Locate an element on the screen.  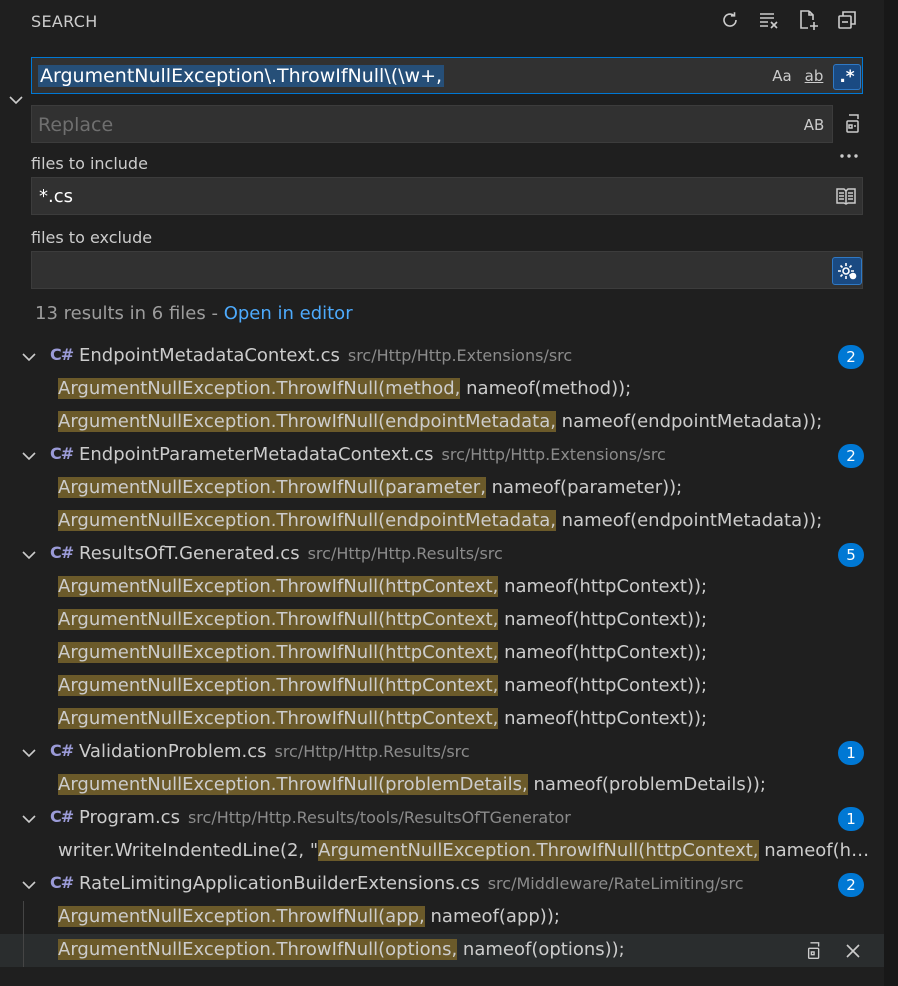
replace-field: AB is located at coordinates (432, 124).